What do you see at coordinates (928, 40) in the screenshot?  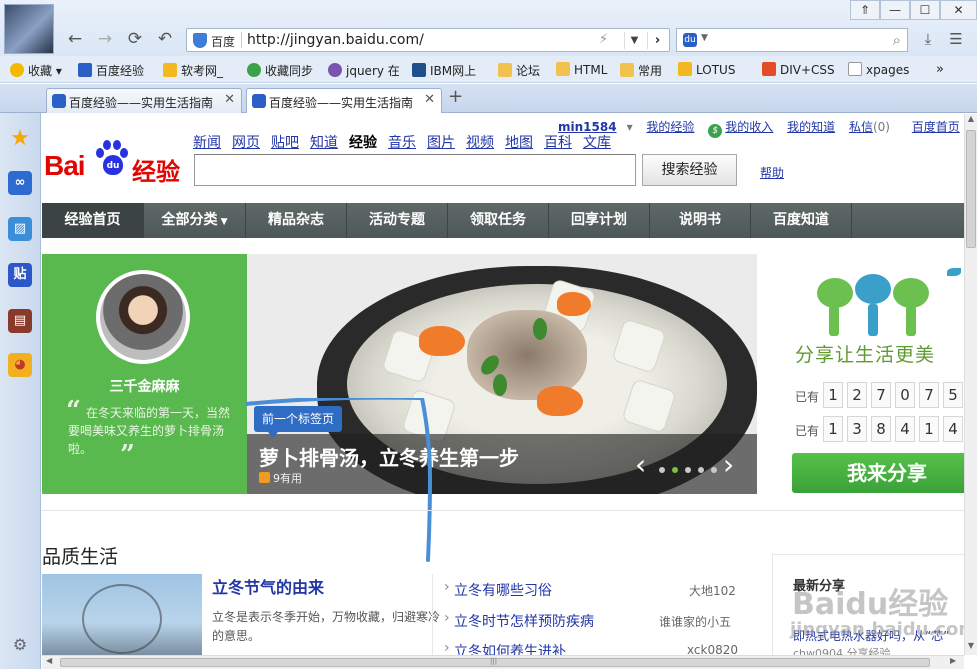 I see `download-icon: ⤓` at bounding box center [928, 40].